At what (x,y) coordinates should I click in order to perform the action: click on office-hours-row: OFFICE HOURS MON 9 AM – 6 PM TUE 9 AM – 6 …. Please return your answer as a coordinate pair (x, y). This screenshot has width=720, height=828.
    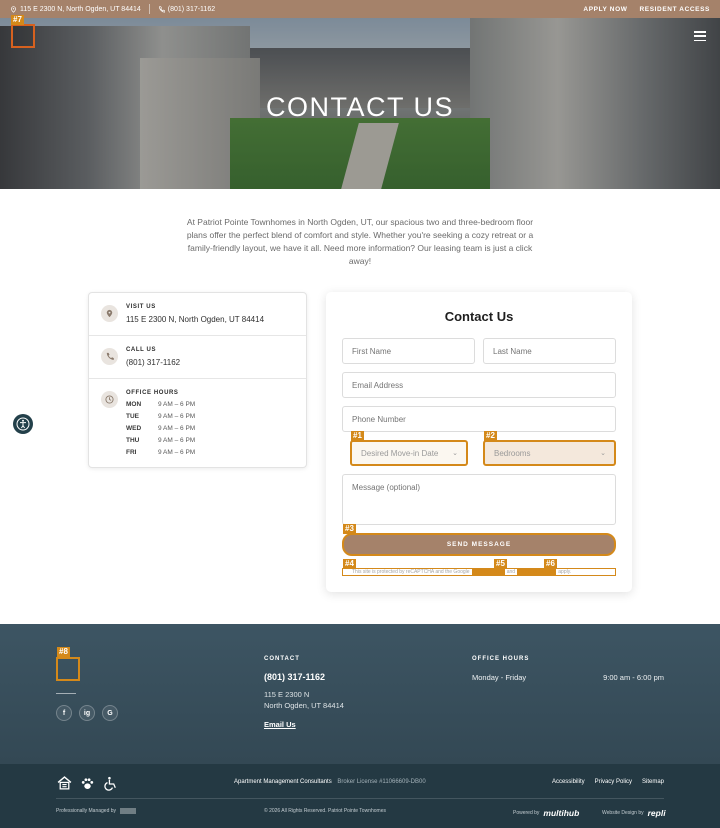
    Looking at the image, I should click on (197, 423).